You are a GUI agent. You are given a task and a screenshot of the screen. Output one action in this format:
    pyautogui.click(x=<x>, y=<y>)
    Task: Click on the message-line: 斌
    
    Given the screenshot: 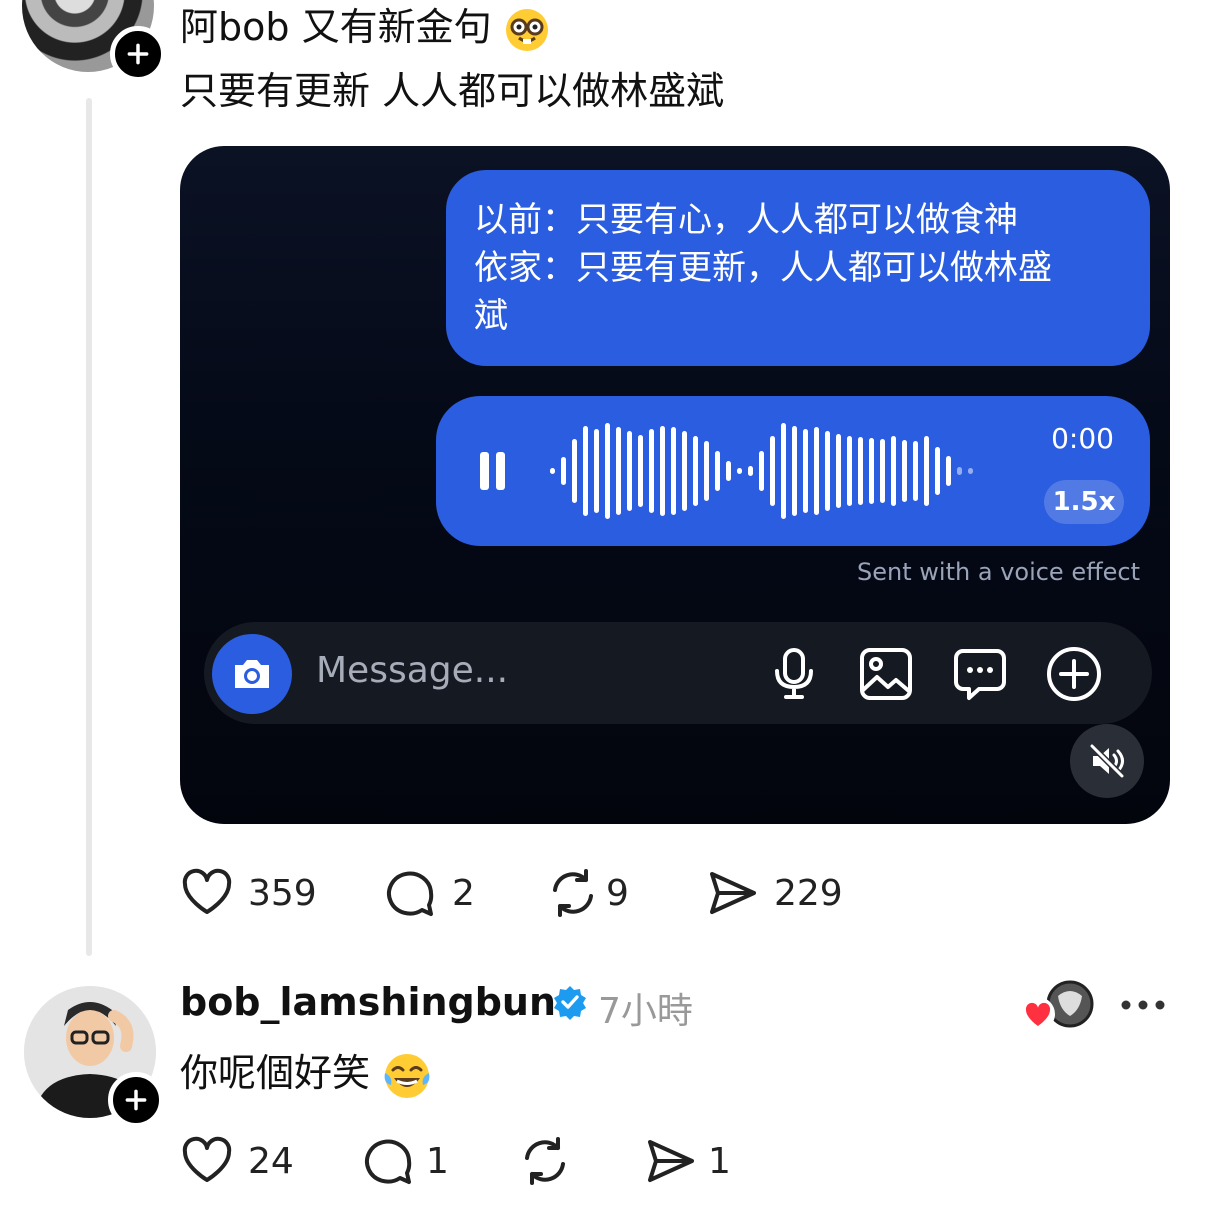 What is the action you would take?
    pyautogui.click(x=491, y=316)
    